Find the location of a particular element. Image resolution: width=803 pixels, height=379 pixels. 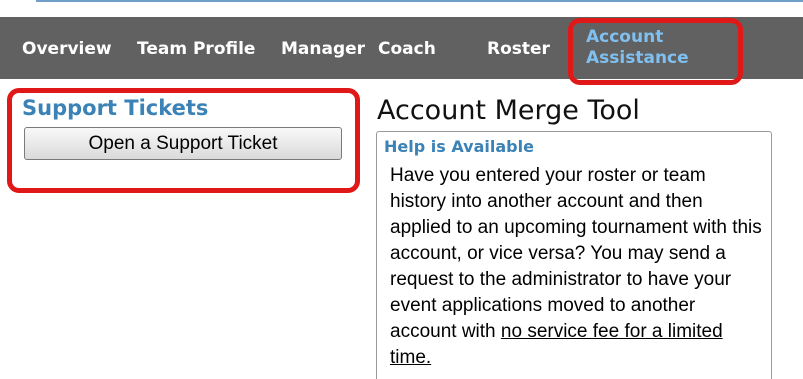

help-info-heading: Help is Available is located at coordinates (459, 146).